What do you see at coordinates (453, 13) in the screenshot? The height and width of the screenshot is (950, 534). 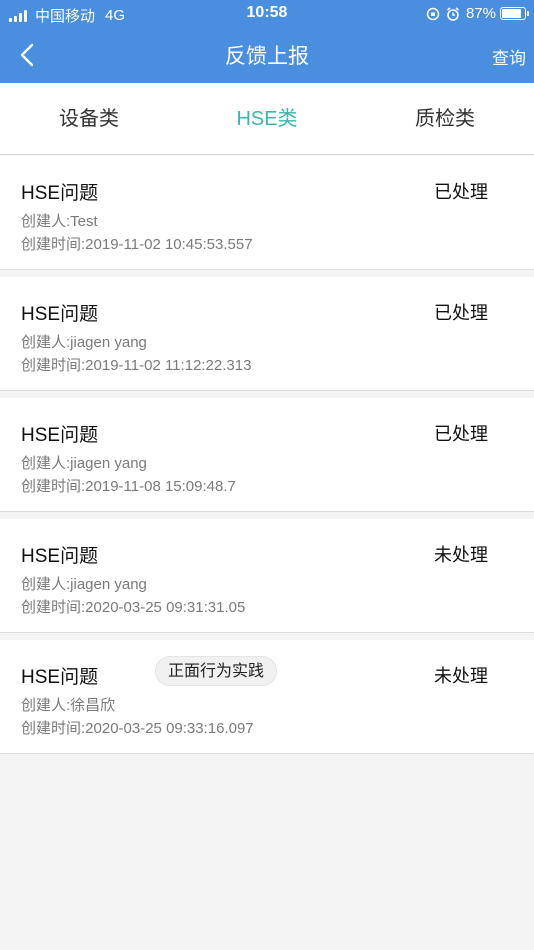 I see `alarm-icon` at bounding box center [453, 13].